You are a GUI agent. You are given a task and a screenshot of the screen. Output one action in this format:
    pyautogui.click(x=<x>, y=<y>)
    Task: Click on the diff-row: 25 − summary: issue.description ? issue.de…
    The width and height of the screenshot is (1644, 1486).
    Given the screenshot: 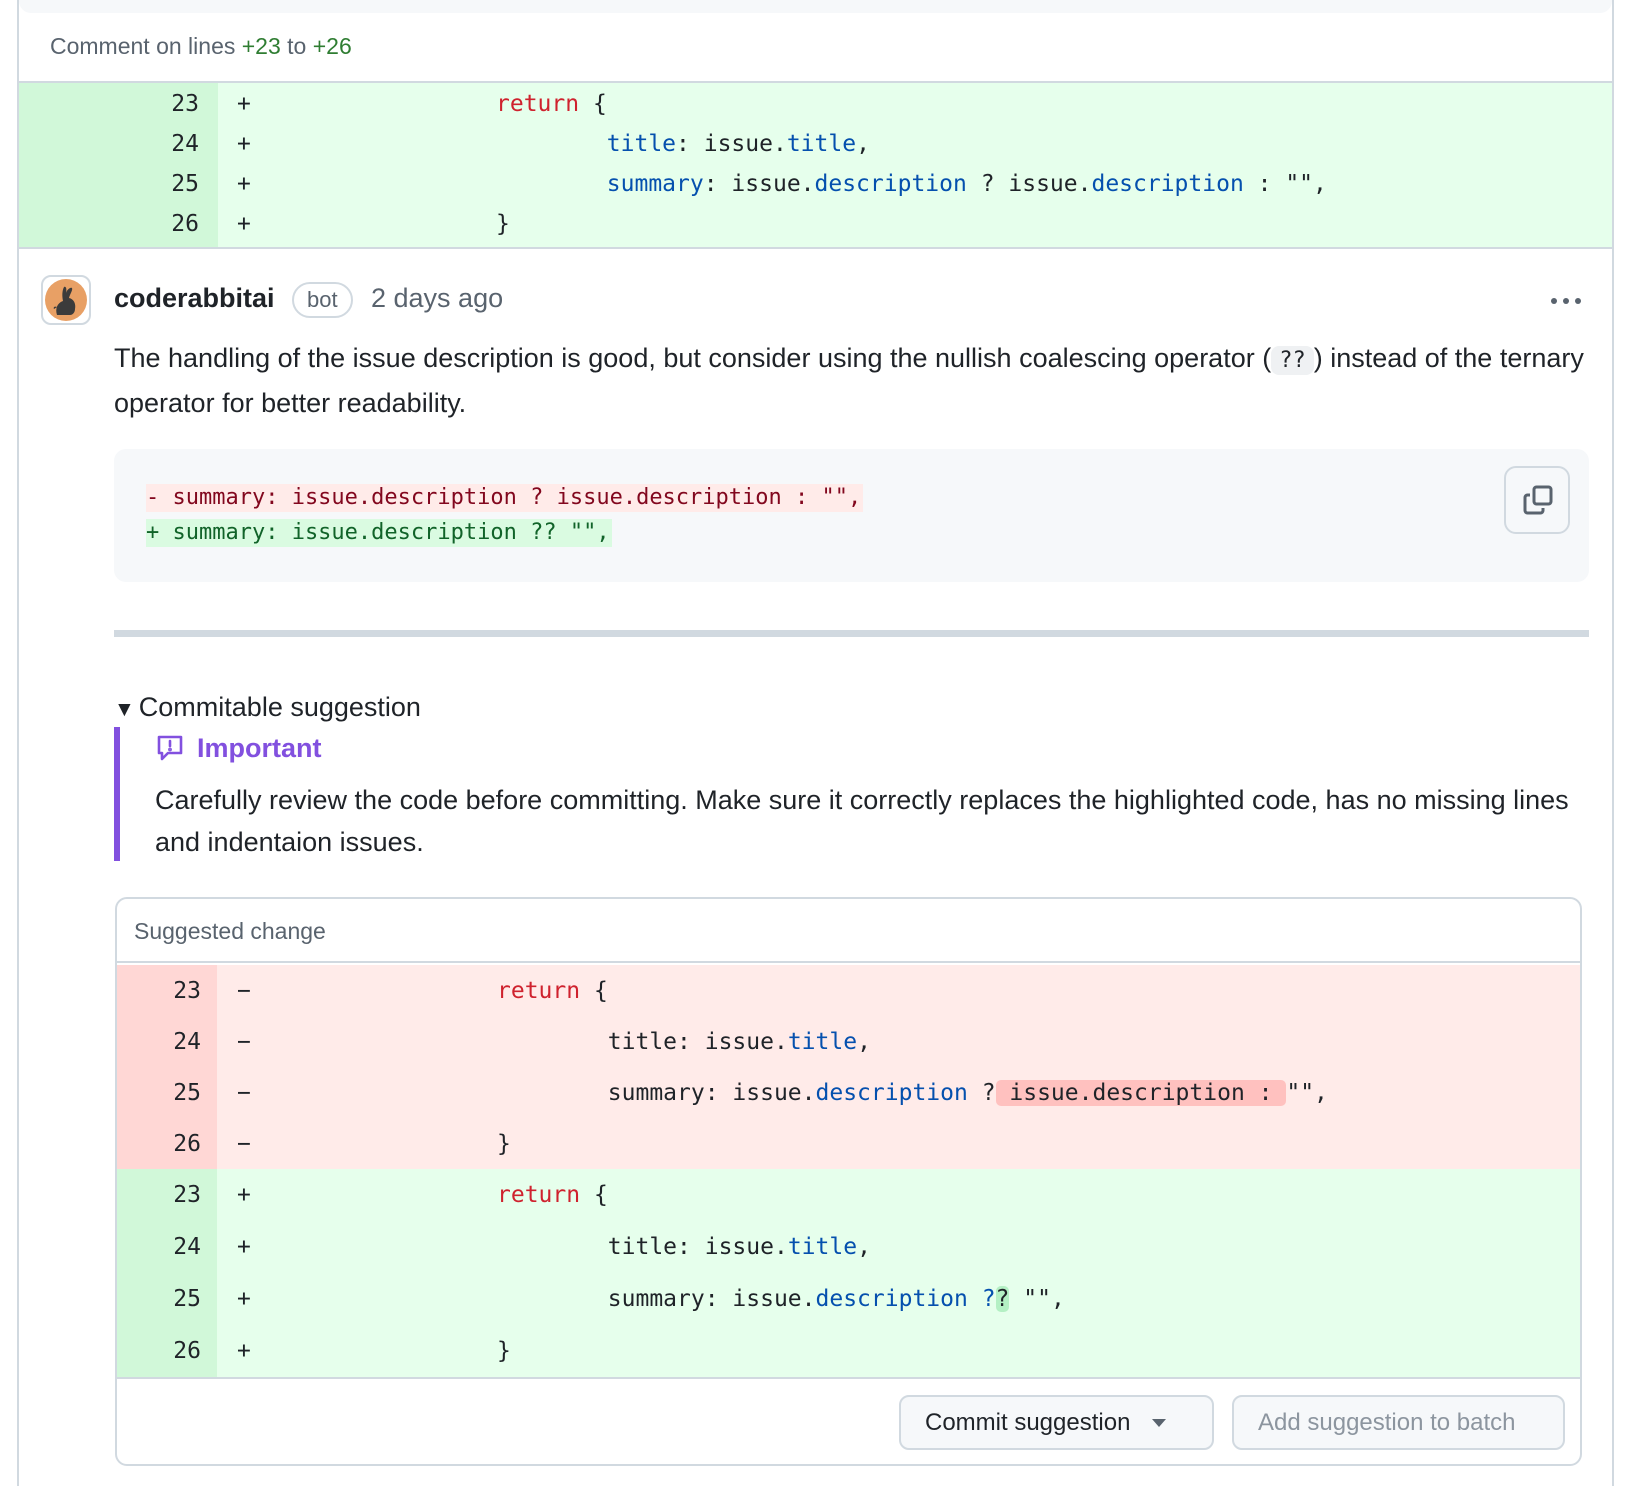 What is the action you would take?
    pyautogui.click(x=848, y=1093)
    